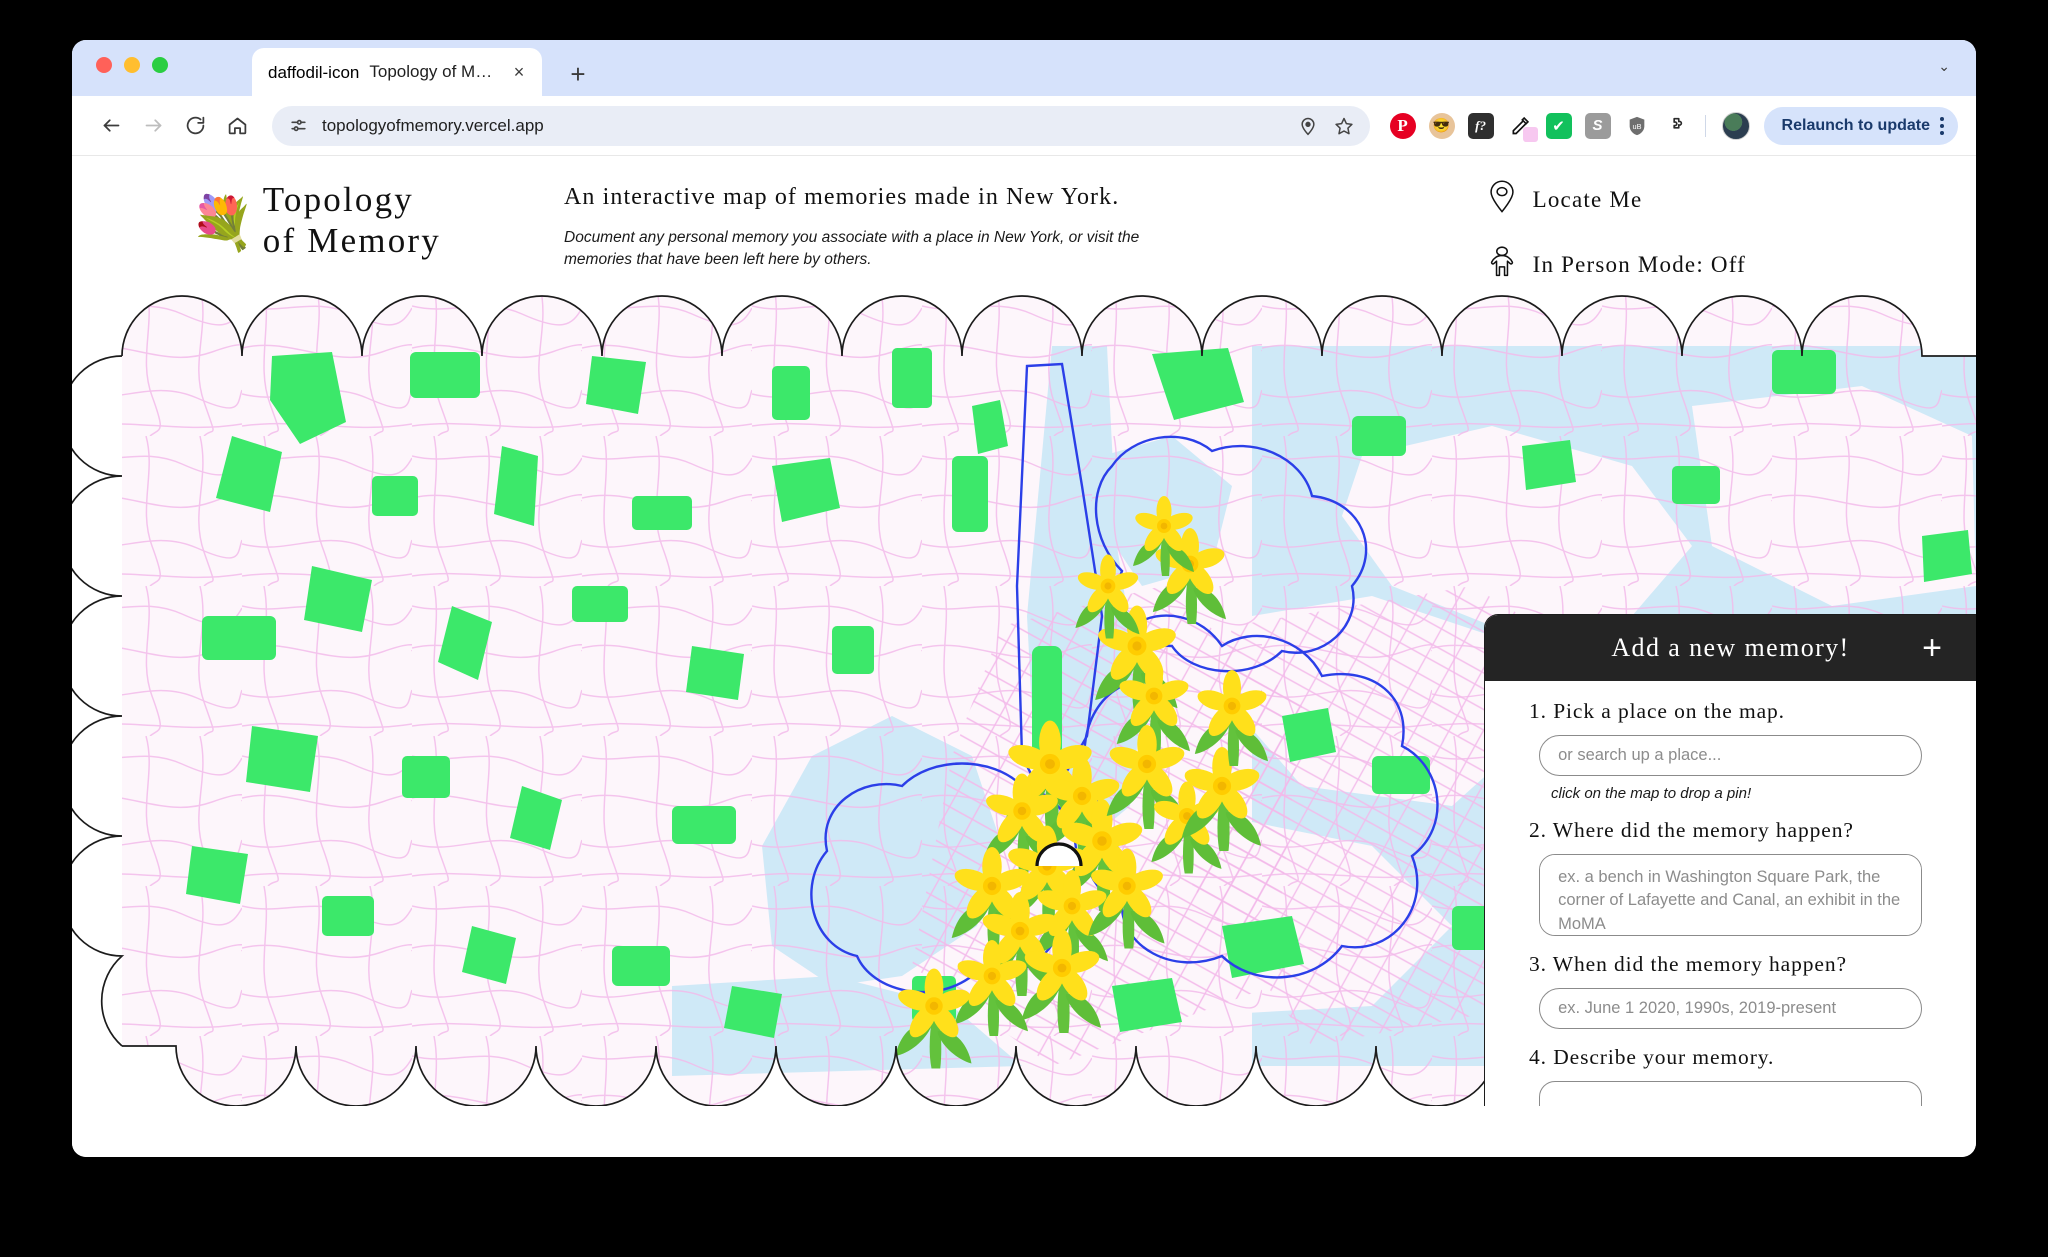  I want to click on site-logo: 💐 Topology of Memory, so click(315, 220).